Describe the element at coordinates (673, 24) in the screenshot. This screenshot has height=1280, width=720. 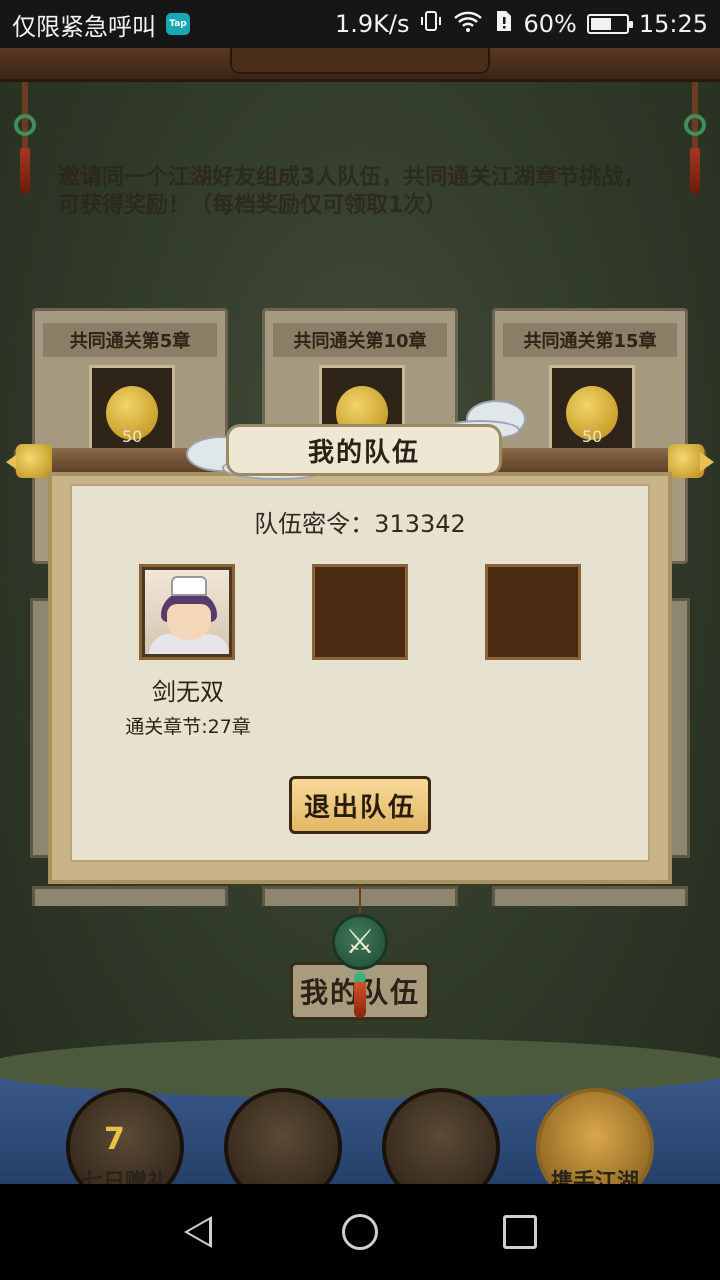
I see `clock: 15:25` at that location.